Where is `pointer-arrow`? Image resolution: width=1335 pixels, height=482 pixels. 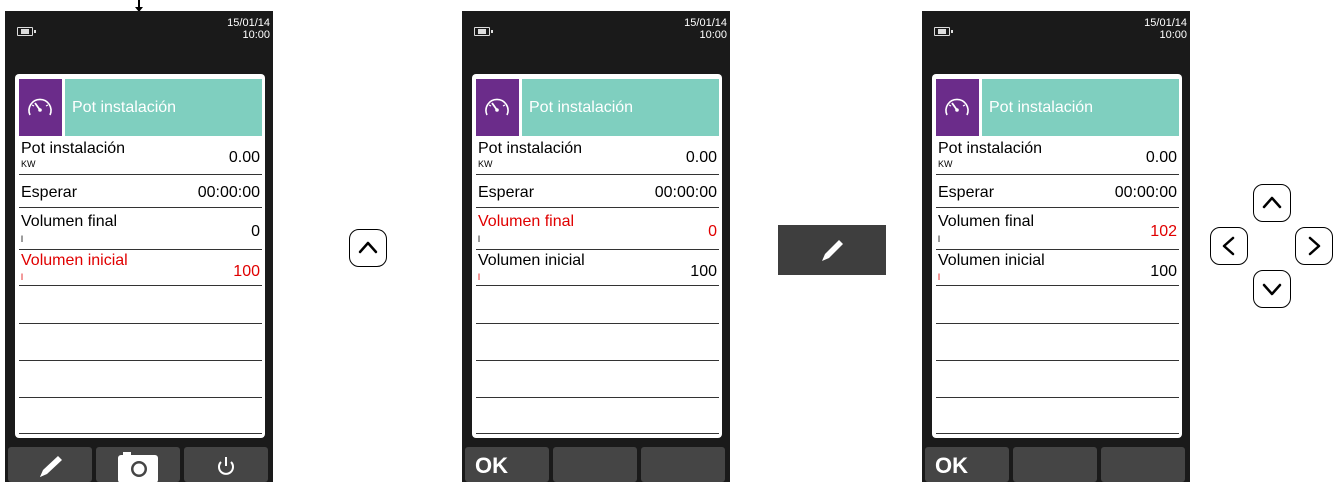
pointer-arrow is located at coordinates (139, 6).